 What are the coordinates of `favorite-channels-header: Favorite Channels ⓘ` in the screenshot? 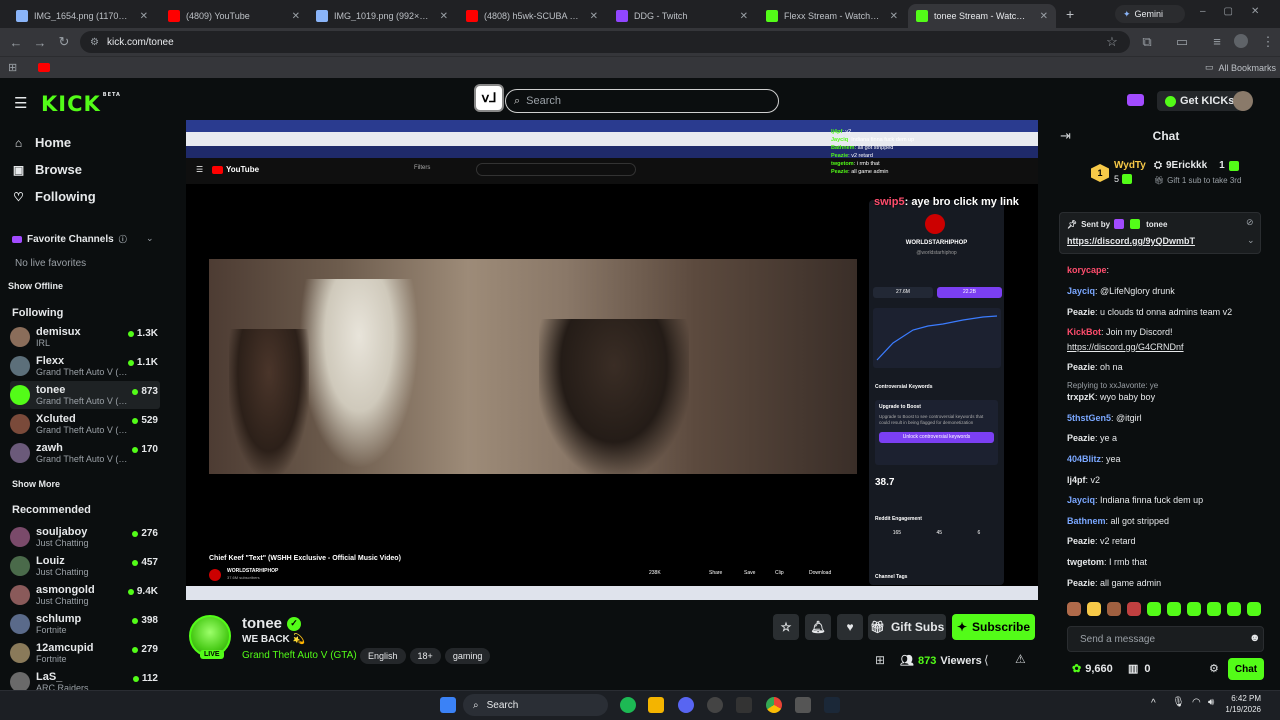 It's located at (69, 239).